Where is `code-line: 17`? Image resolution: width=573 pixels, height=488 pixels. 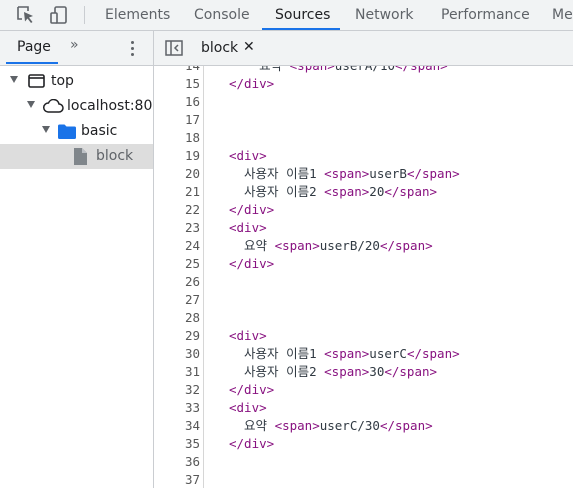 code-line: 17 is located at coordinates (363, 120).